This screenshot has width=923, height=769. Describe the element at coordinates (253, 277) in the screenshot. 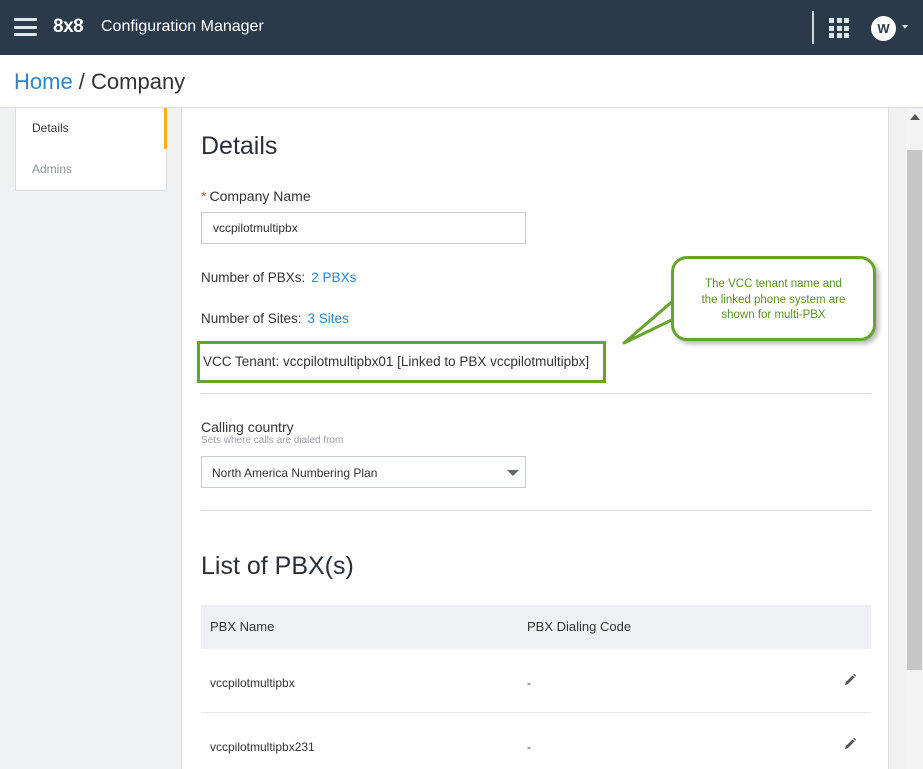

I see `pbx-count-label: Number of PBXs:` at that location.